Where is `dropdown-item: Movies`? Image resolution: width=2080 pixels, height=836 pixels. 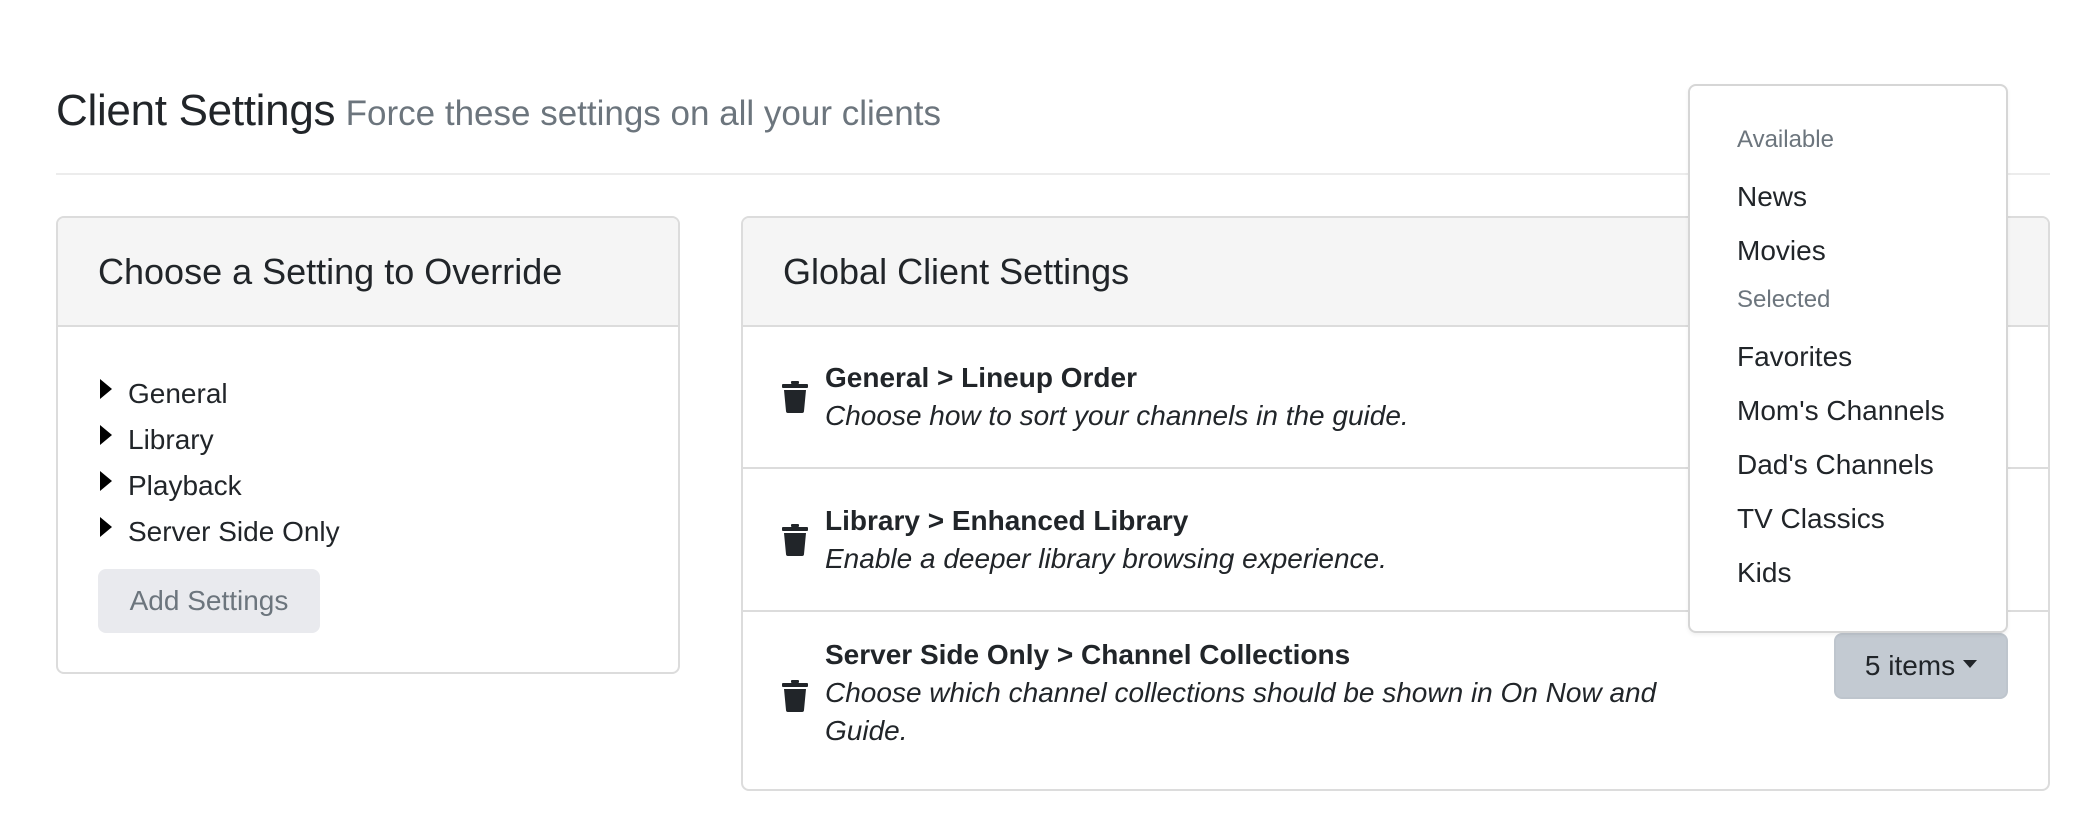 dropdown-item: Movies is located at coordinates (1848, 251).